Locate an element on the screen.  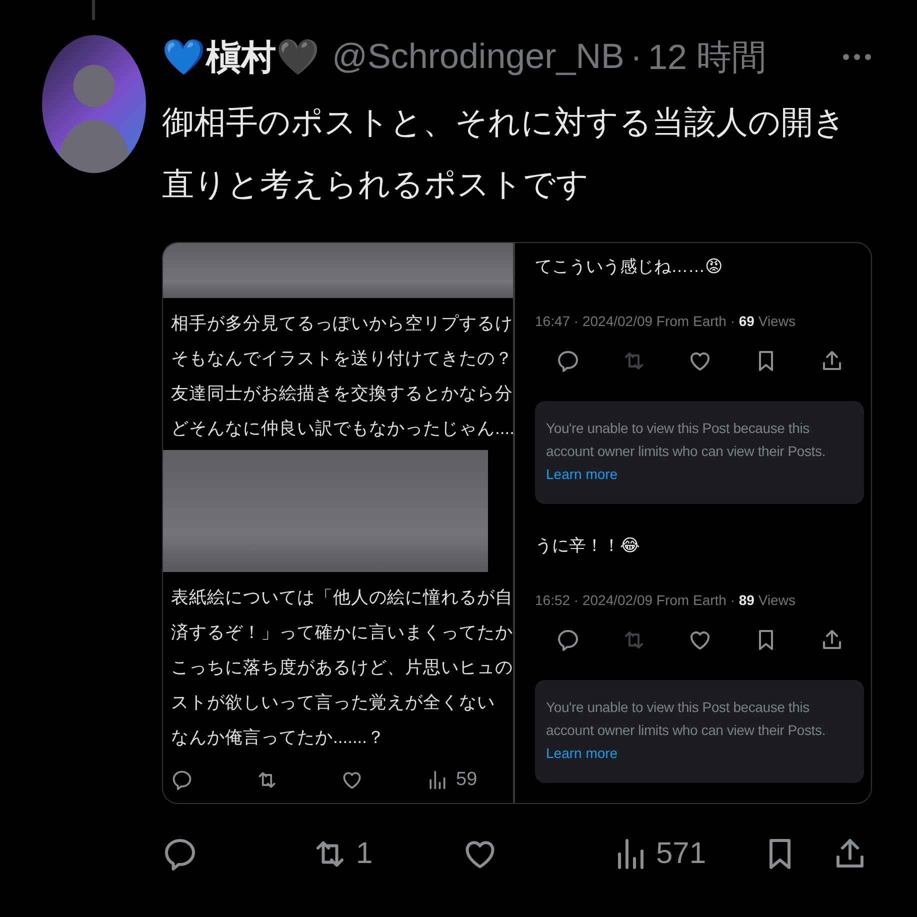
text-line: ストが欲しいって言った覚えが全くない is located at coordinates (333, 702).